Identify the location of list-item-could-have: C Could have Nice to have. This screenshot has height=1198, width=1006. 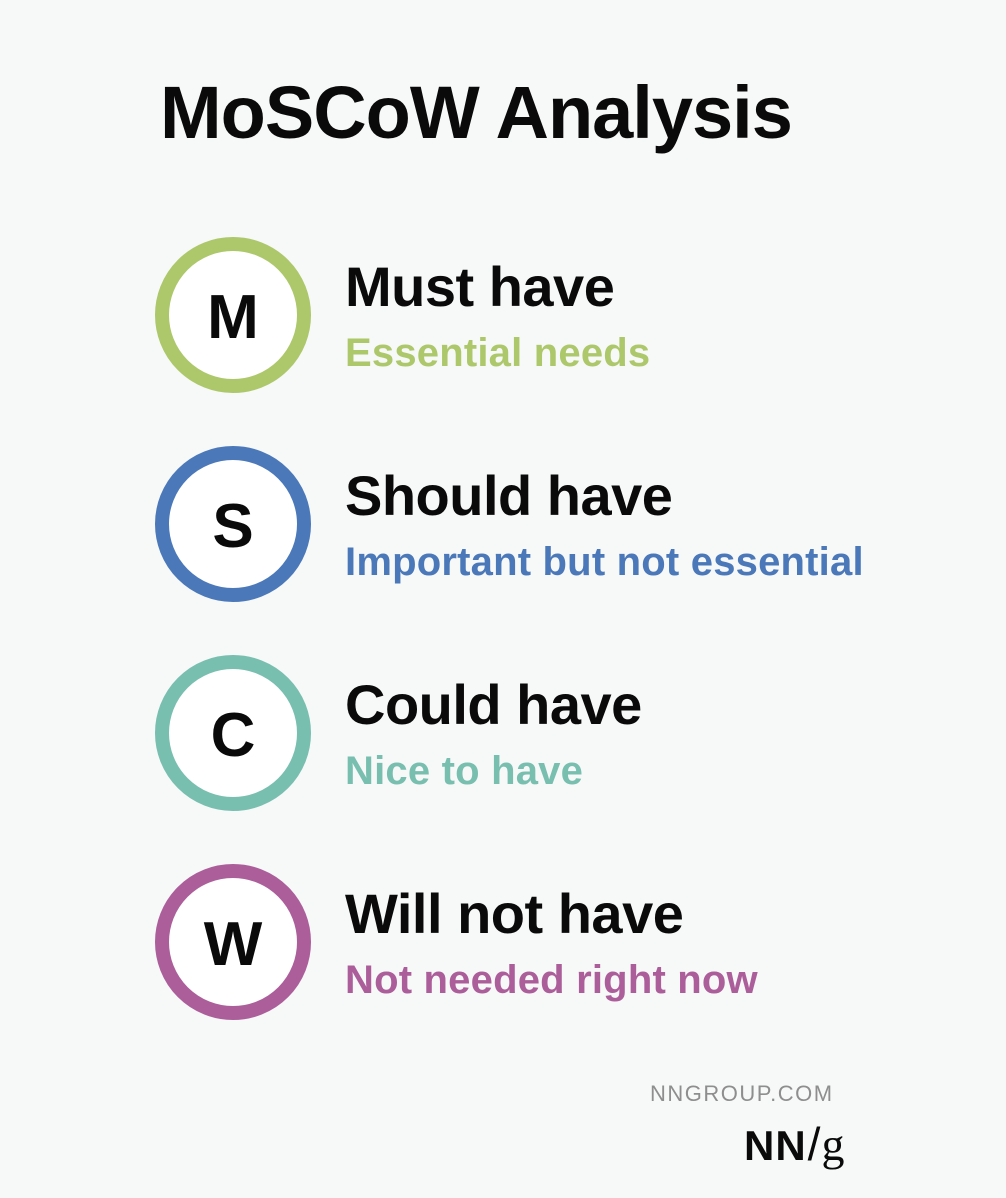
(555, 733).